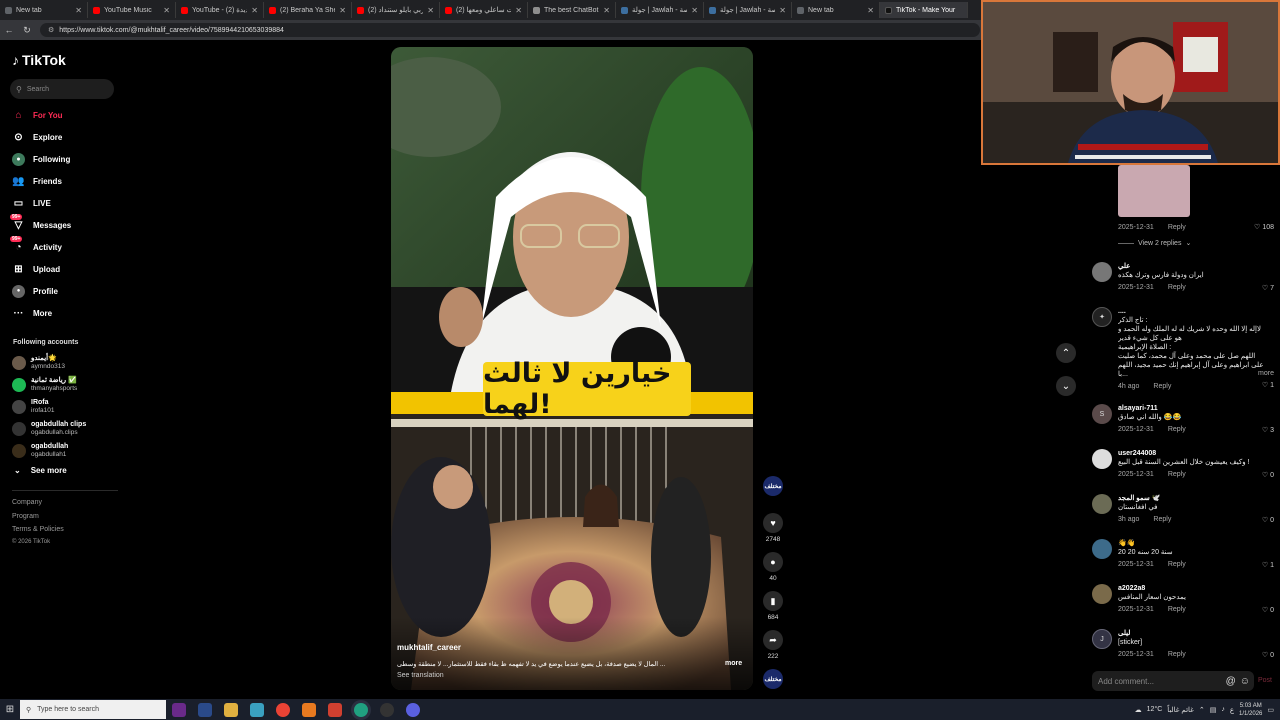 The image size is (1280, 720). What do you see at coordinates (61, 223) in the screenshot?
I see `nav-messages: ▽ 99+ Messages` at bounding box center [61, 223].